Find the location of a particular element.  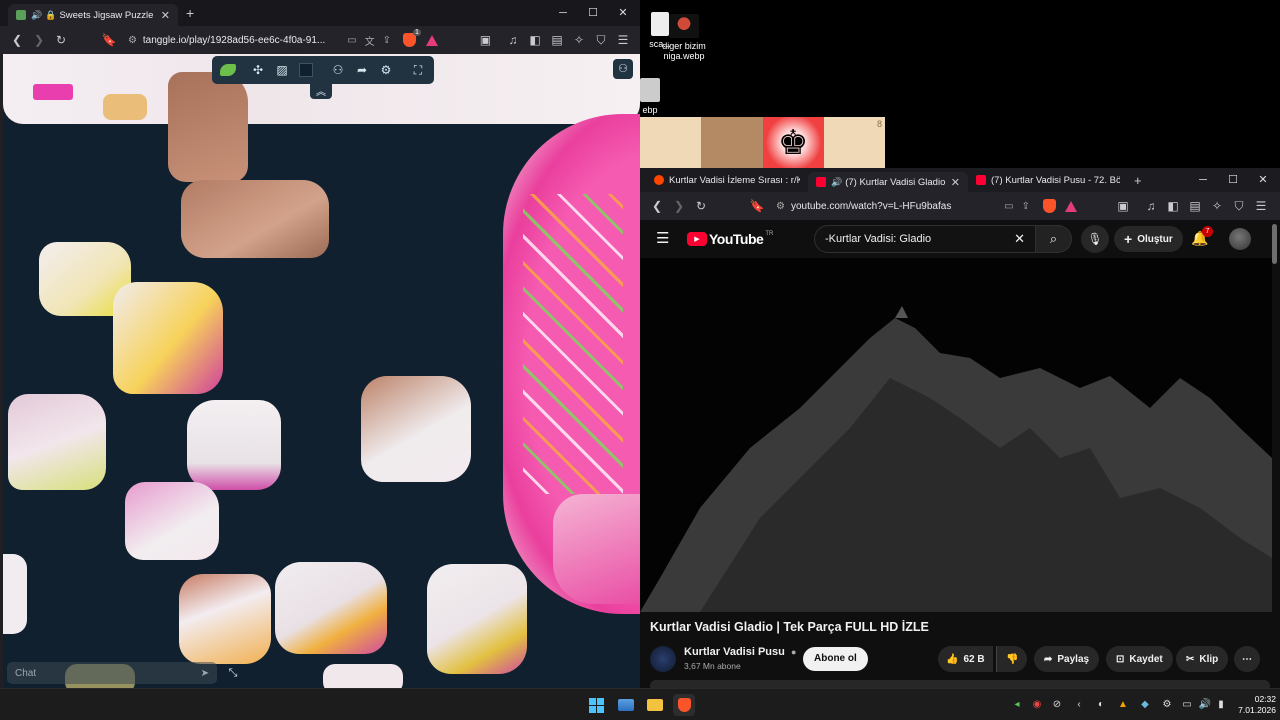

desktop-icon-image: diger bizim niga.webp is located at coordinates (684, 37).